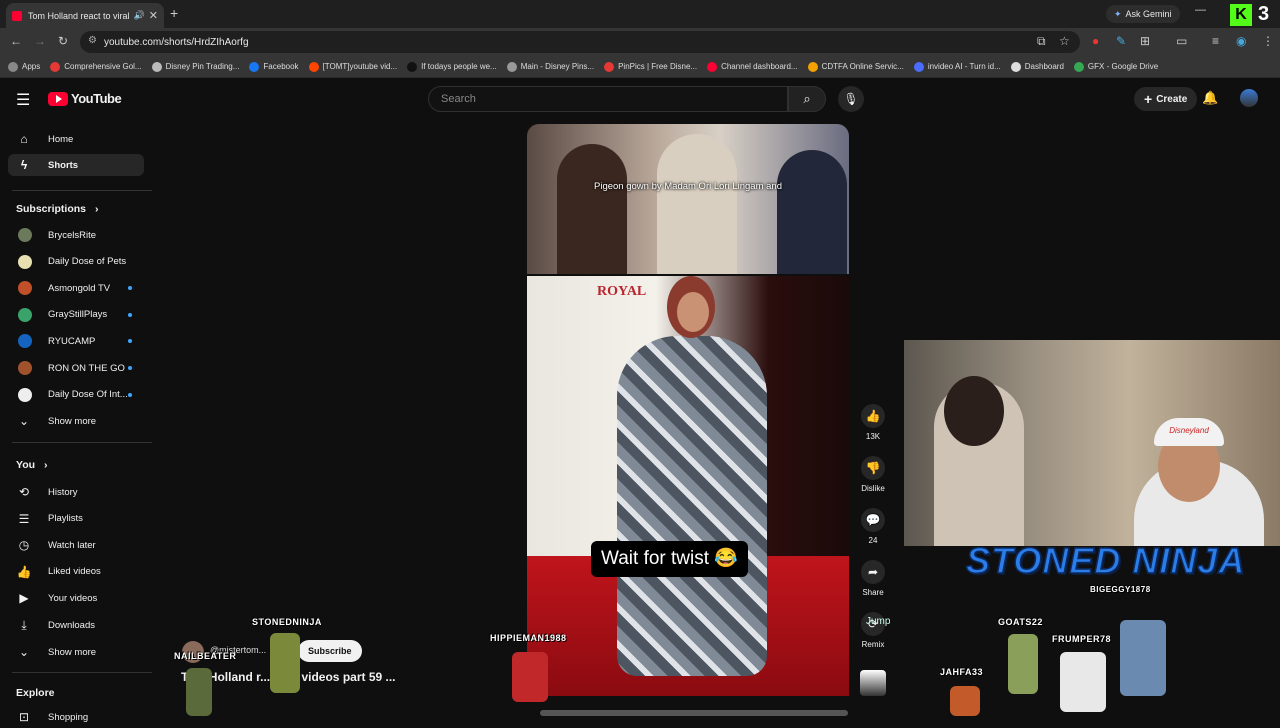 The height and width of the screenshot is (728, 1280). Describe the element at coordinates (274, 66) in the screenshot. I see `bookmark-item: Facebook` at that location.